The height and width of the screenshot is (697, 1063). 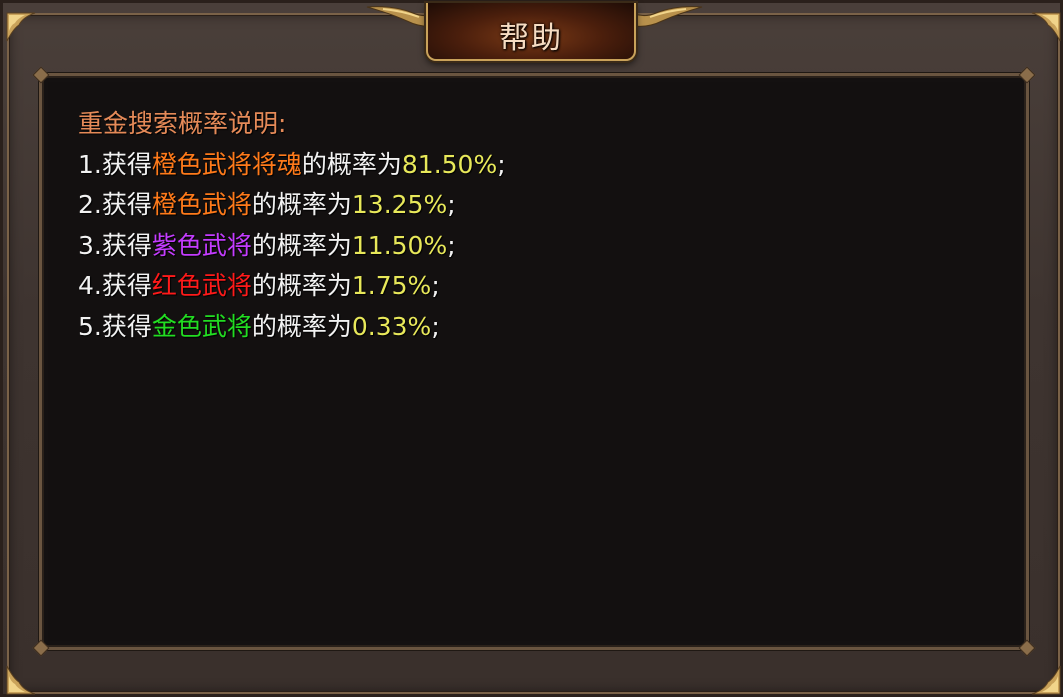 What do you see at coordinates (115, 326) in the screenshot?
I see `line-prefix: 5.获得` at bounding box center [115, 326].